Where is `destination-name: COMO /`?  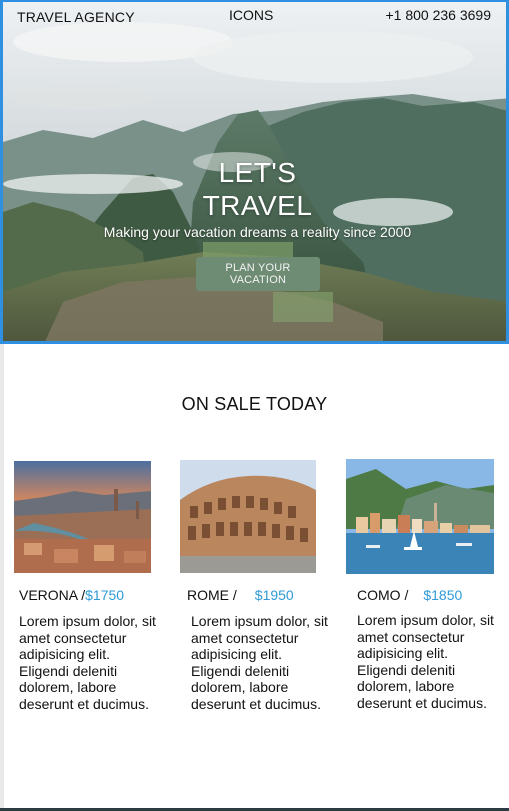 destination-name: COMO / is located at coordinates (383, 595).